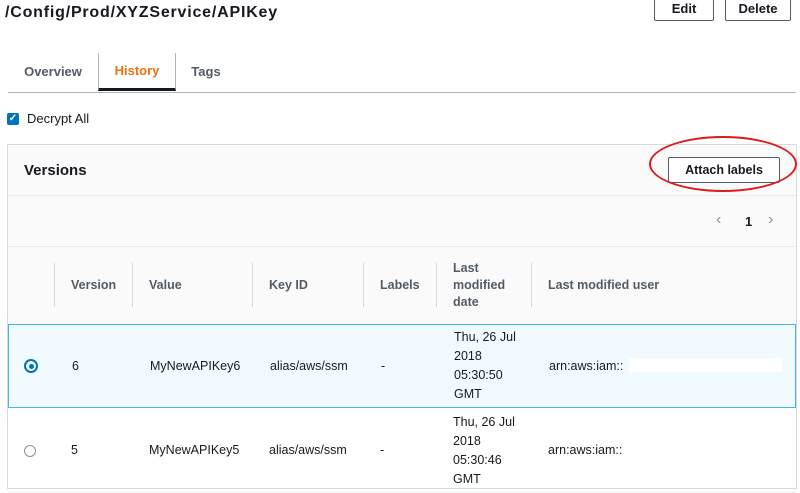 The width and height of the screenshot is (800, 493). I want to click on checkmark-icon: ✓, so click(13, 118).